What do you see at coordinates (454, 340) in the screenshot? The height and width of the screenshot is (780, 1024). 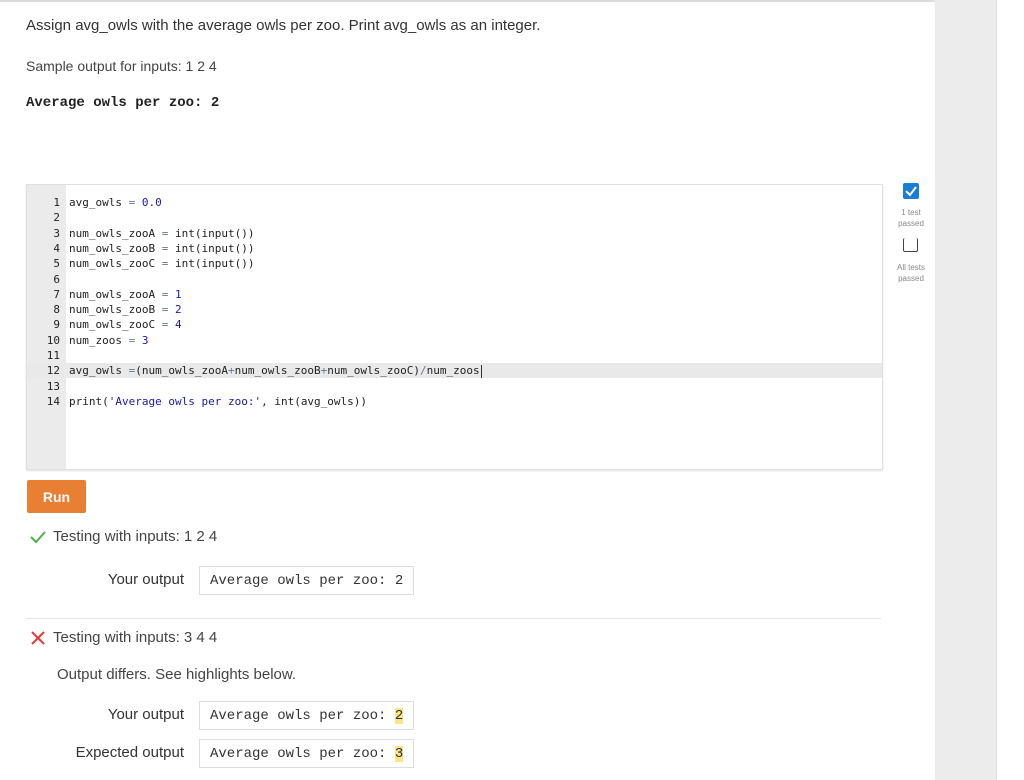 I see `code-line: 10 num_zoos = 3` at bounding box center [454, 340].